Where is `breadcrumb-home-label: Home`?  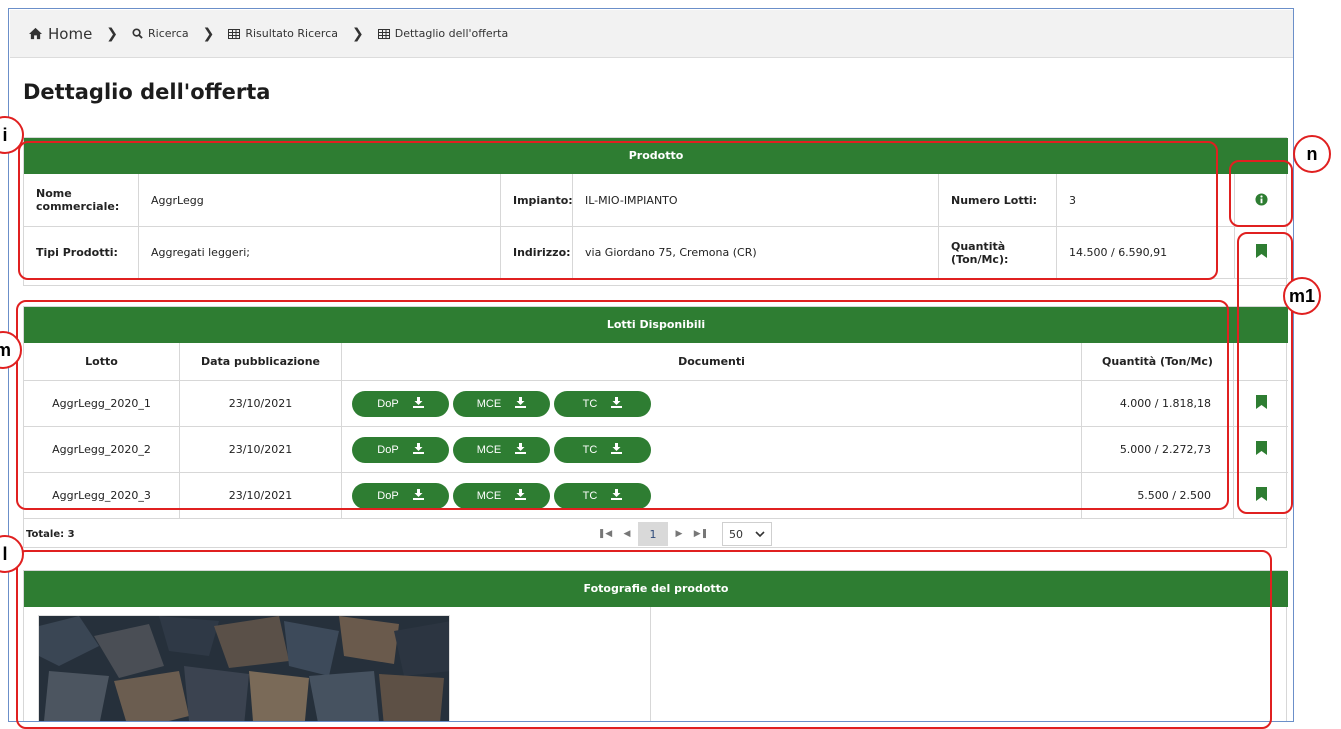 breadcrumb-home-label: Home is located at coordinates (70, 33).